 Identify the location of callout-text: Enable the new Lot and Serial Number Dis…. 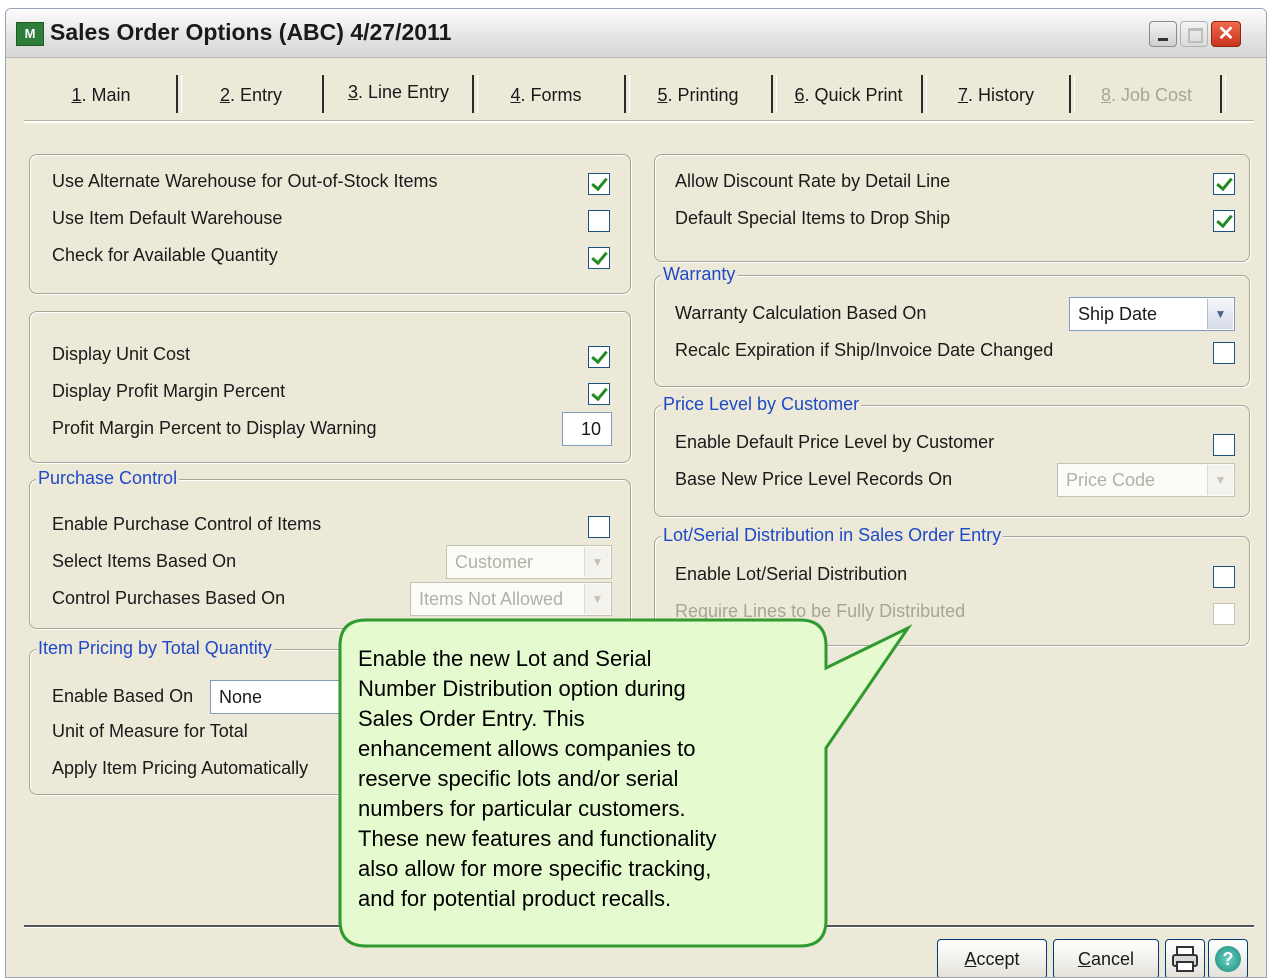
(537, 778).